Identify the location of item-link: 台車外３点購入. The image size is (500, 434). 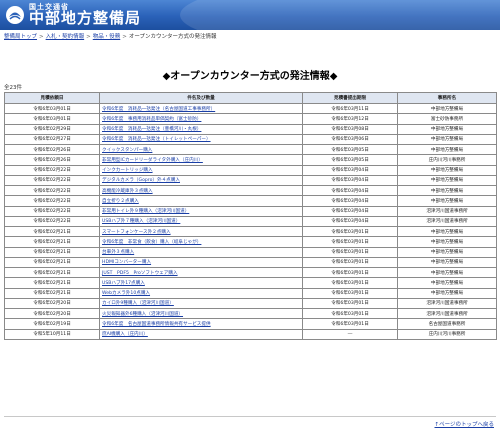
(118, 252).